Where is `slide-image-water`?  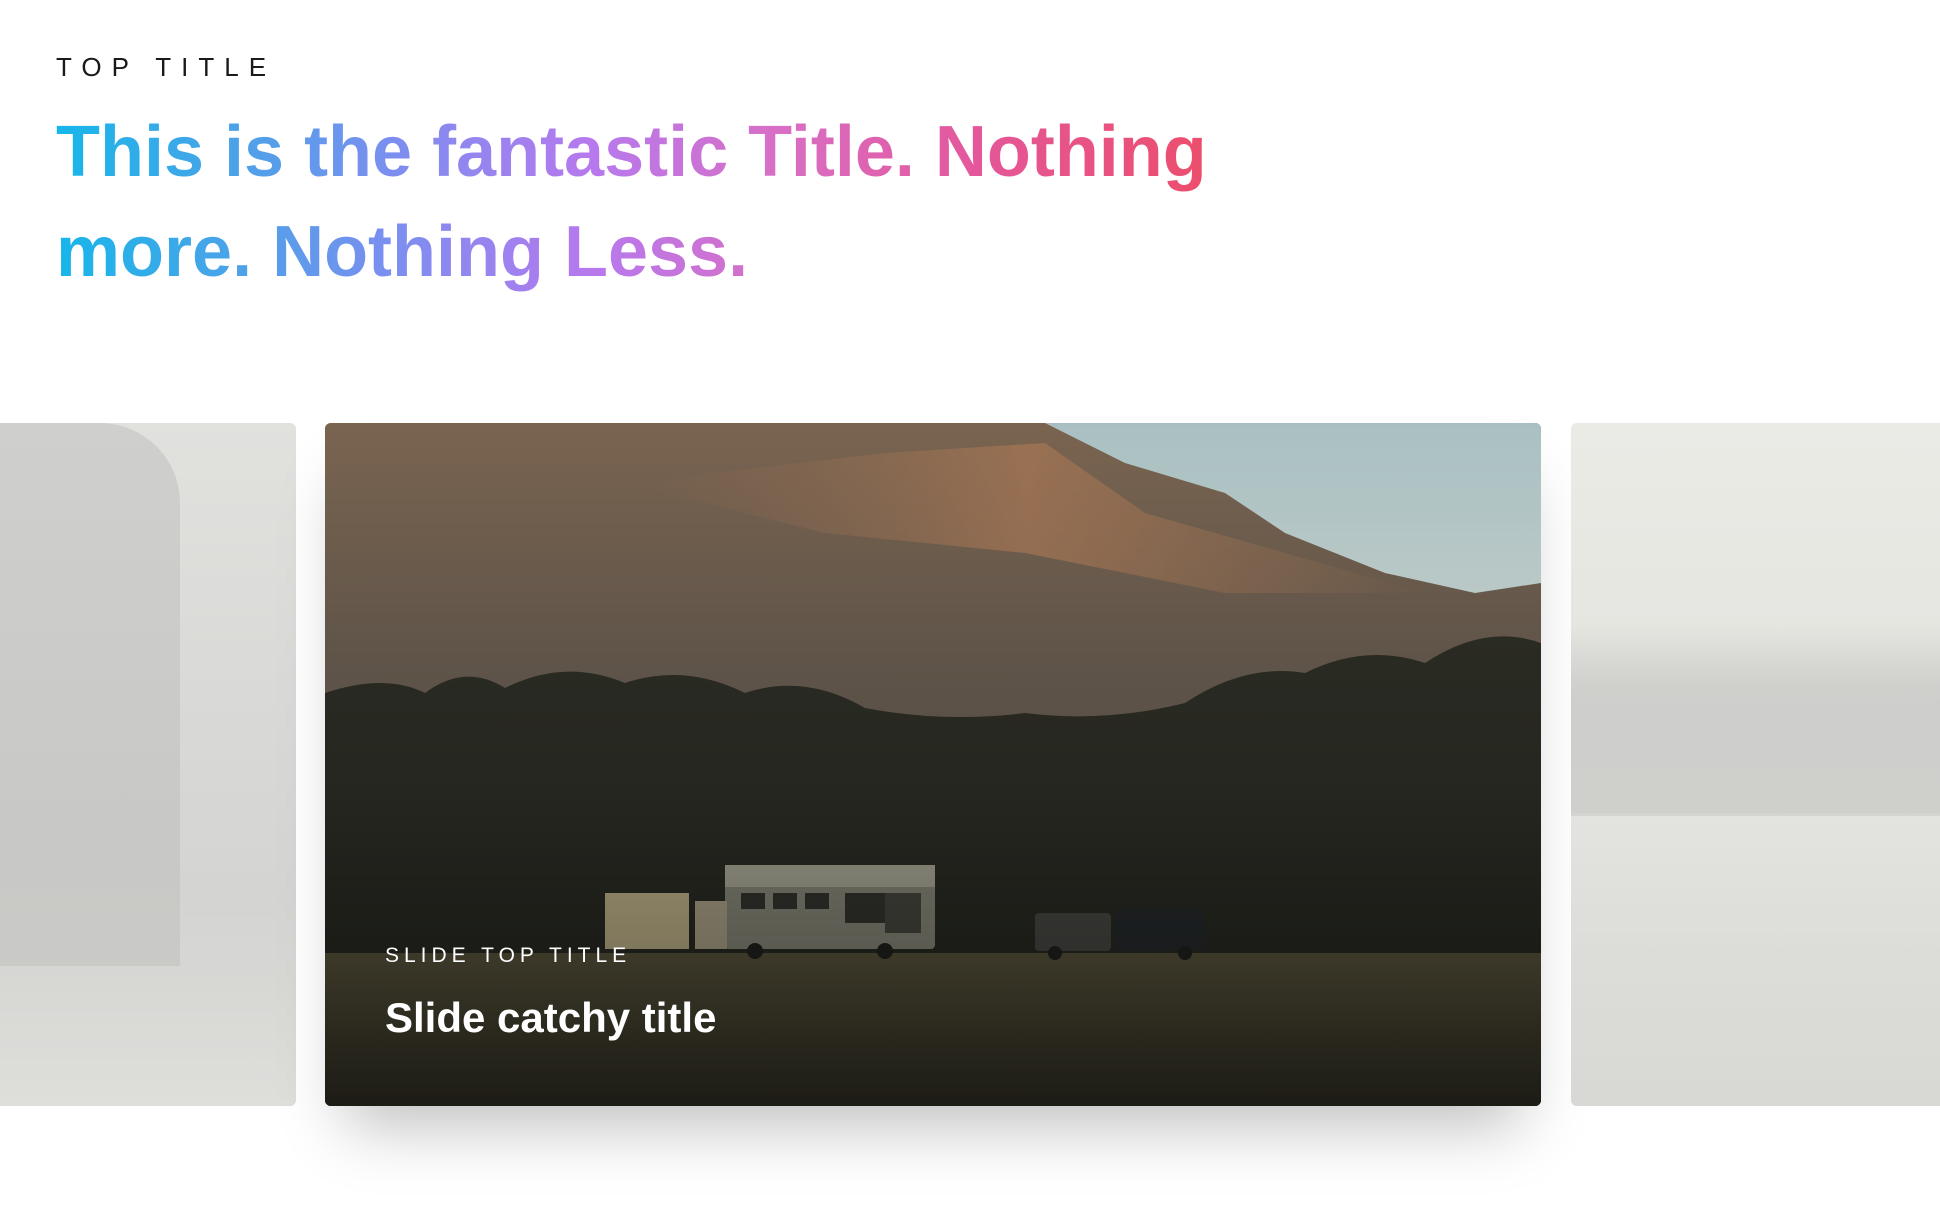 slide-image-water is located at coordinates (1755, 961).